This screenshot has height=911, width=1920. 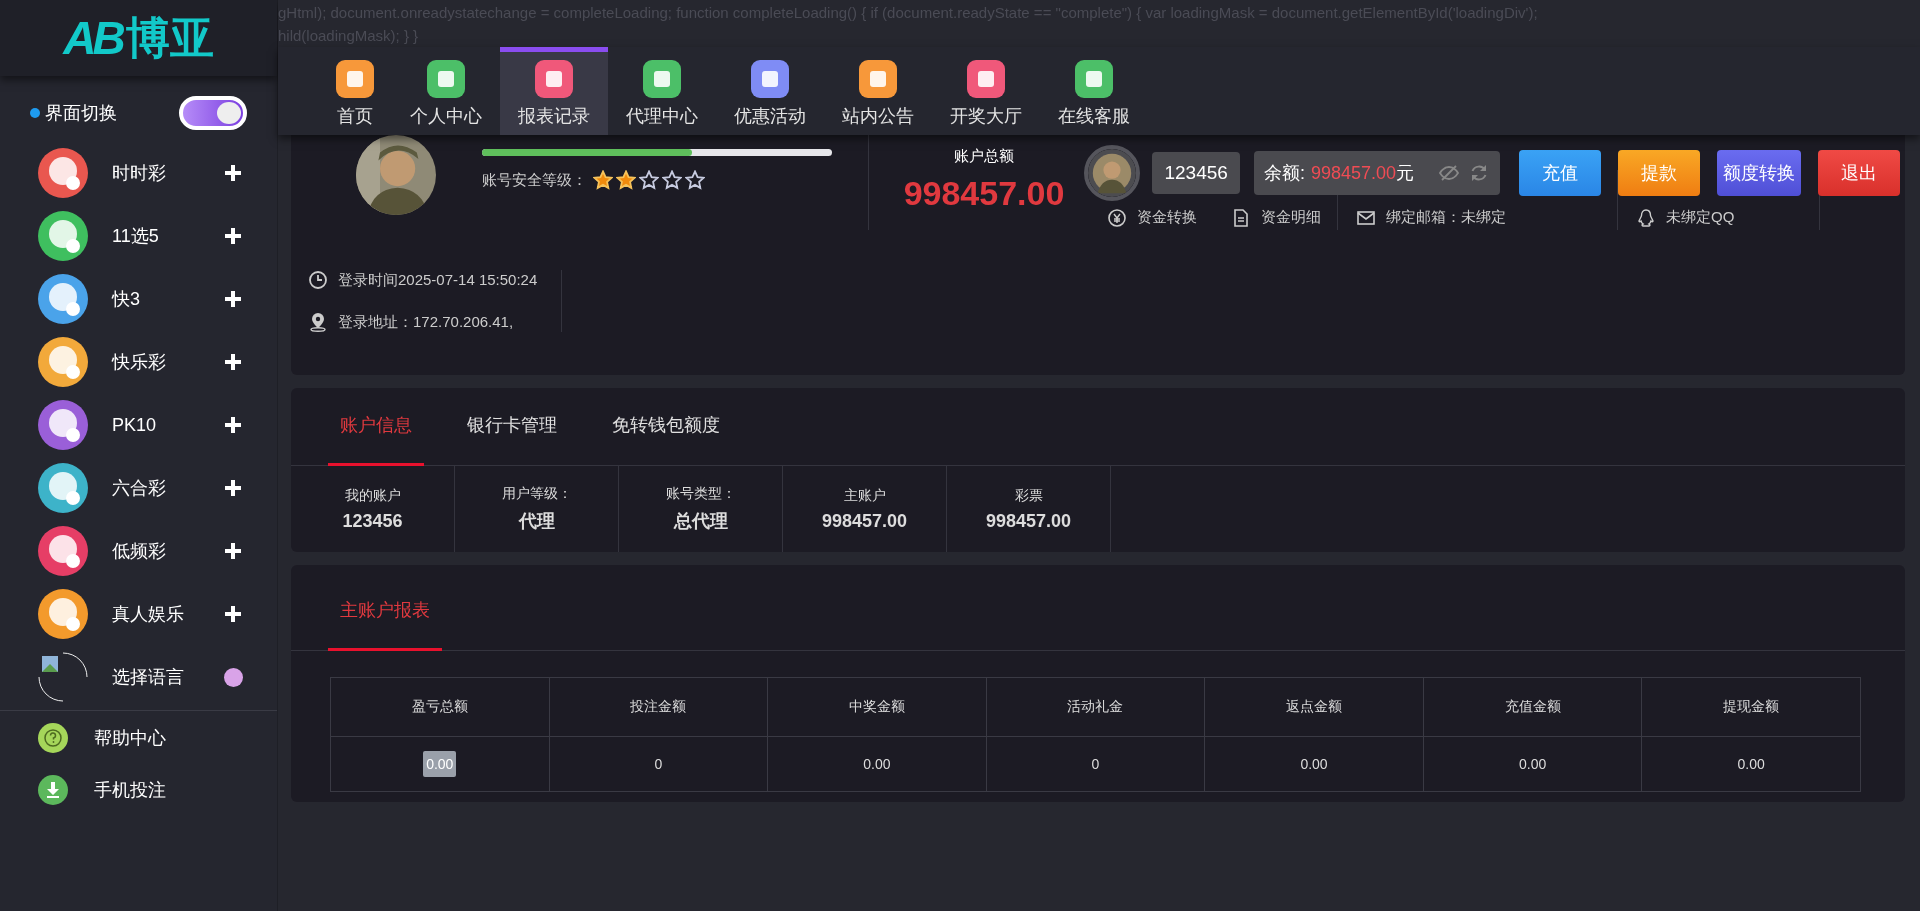 What do you see at coordinates (438, 280) in the screenshot?
I see `login-info: 登录时间2025-07-14 15:50:24` at bounding box center [438, 280].